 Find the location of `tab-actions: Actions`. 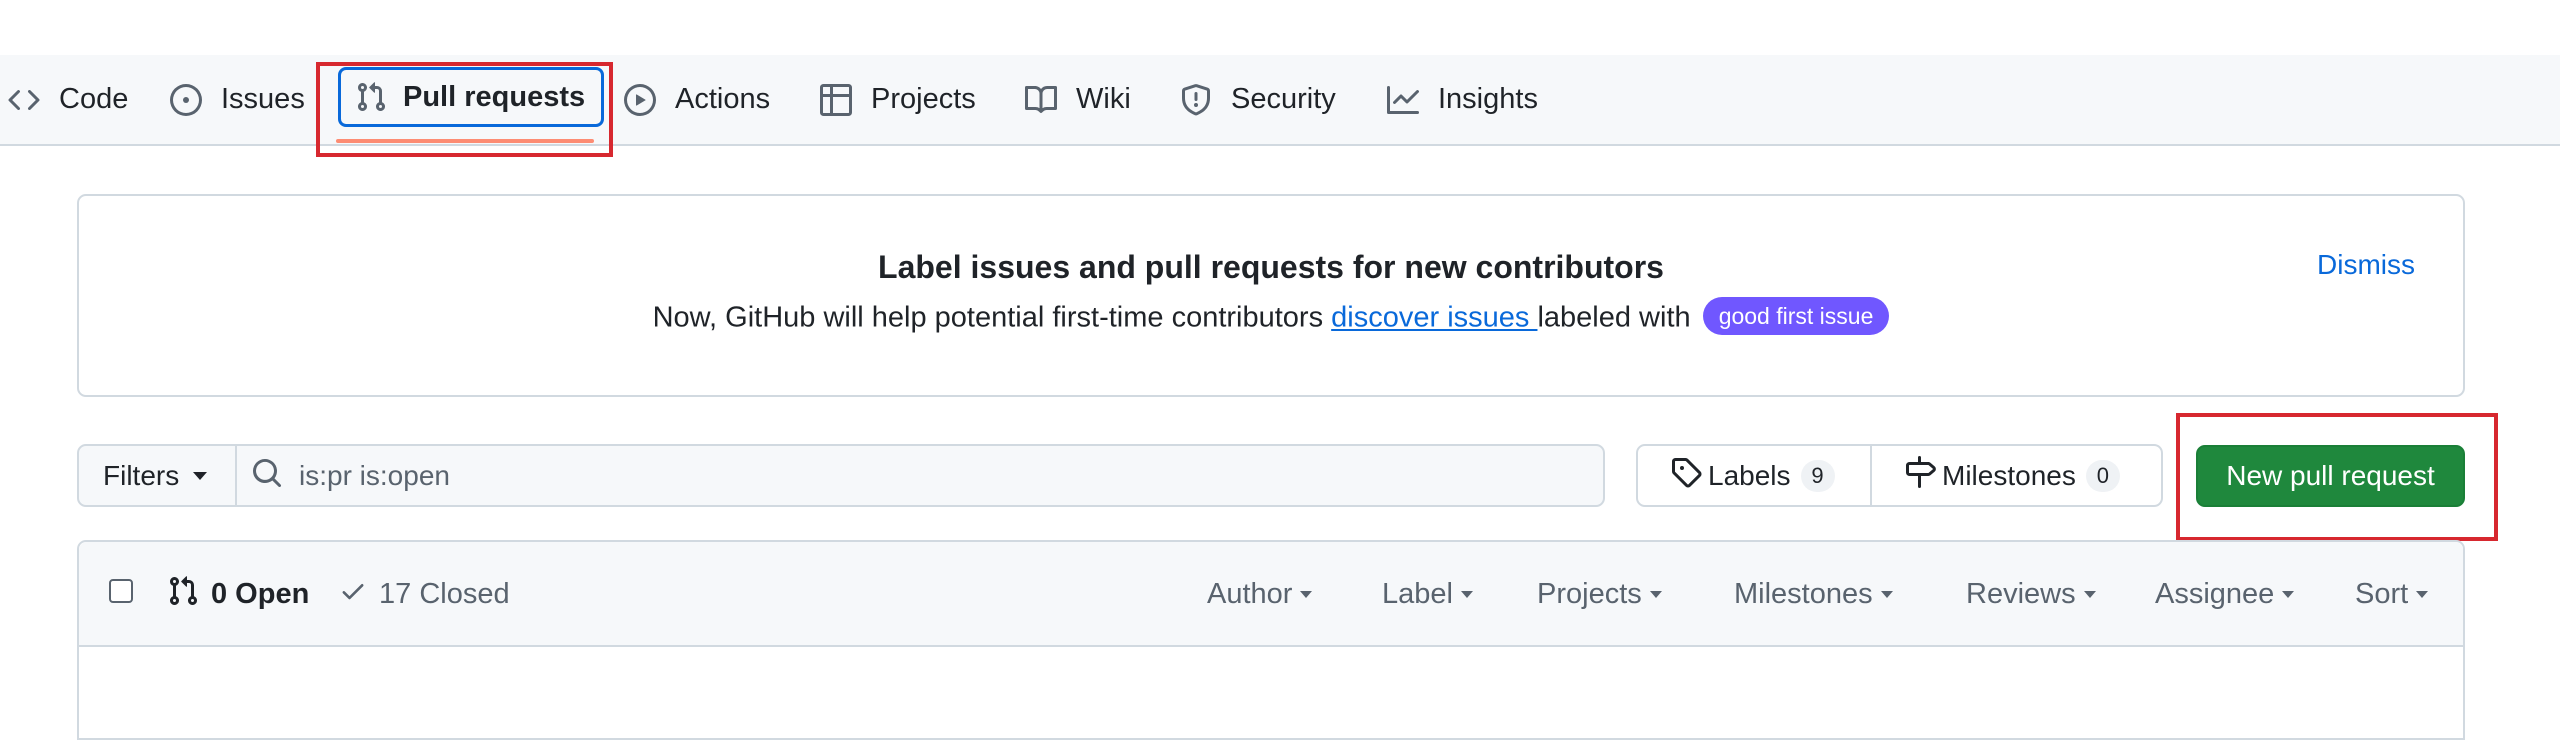

tab-actions: Actions is located at coordinates (697, 99).